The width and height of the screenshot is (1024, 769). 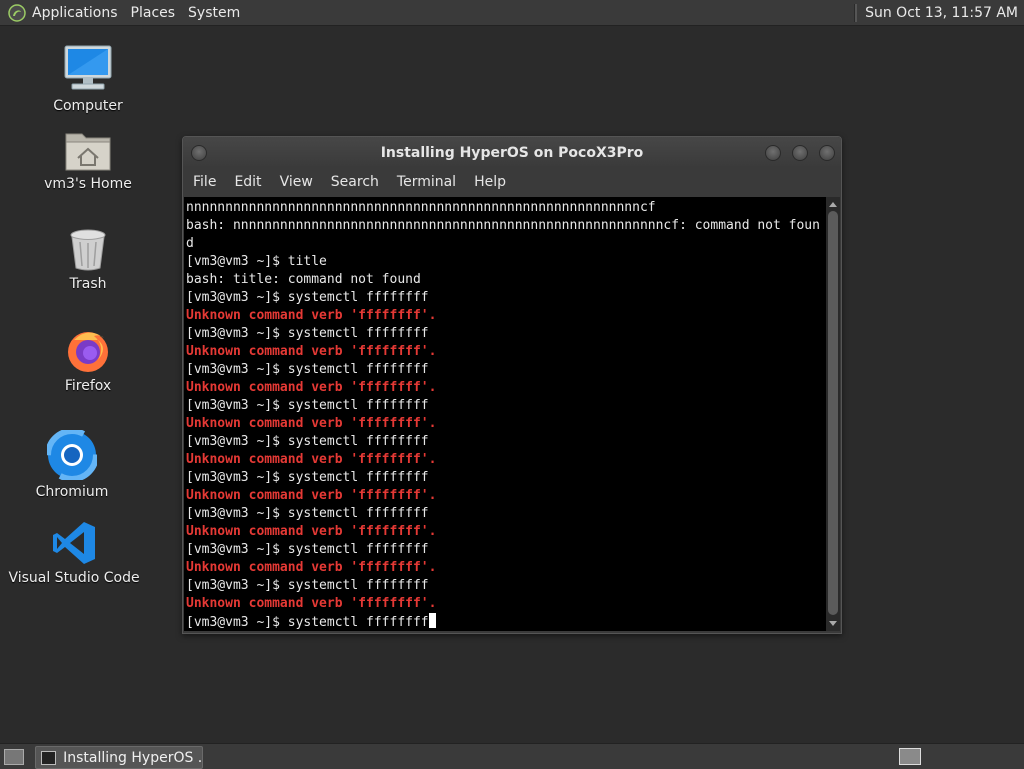 What do you see at coordinates (153, 13) in the screenshot?
I see `places-menu: Places` at bounding box center [153, 13].